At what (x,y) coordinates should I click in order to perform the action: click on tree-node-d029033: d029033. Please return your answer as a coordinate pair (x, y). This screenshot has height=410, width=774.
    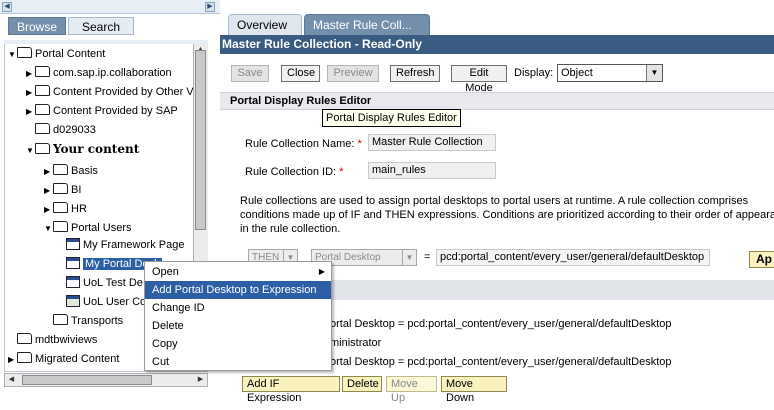
    Looking at the image, I should click on (65, 130).